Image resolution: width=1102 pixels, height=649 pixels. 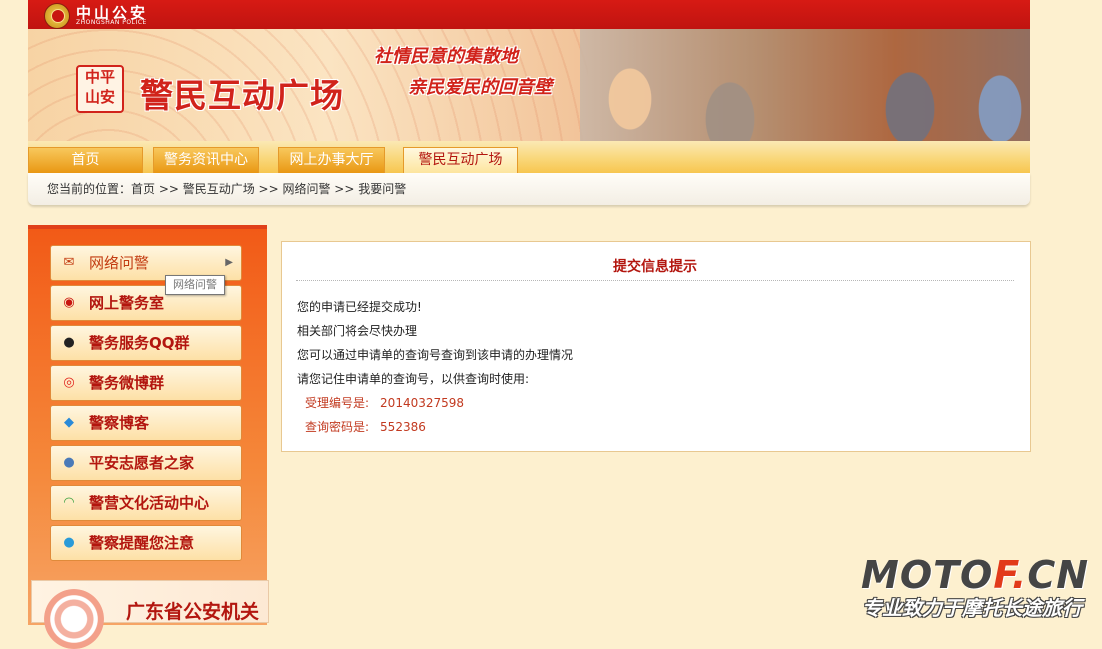 I want to click on breadcrumb: 您当前的位置：首页 >> 警民互动广场 >> 网络问警 >> 我要问警, so click(x=529, y=189).